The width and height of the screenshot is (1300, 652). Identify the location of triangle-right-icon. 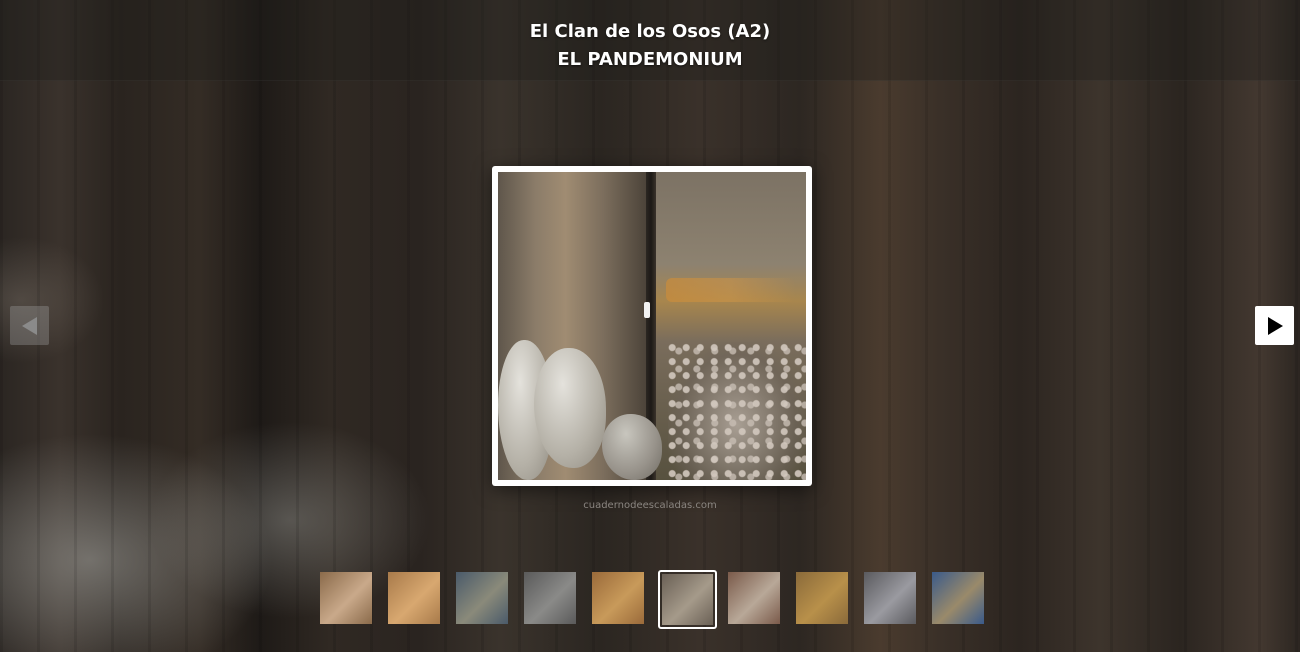
(1275, 325).